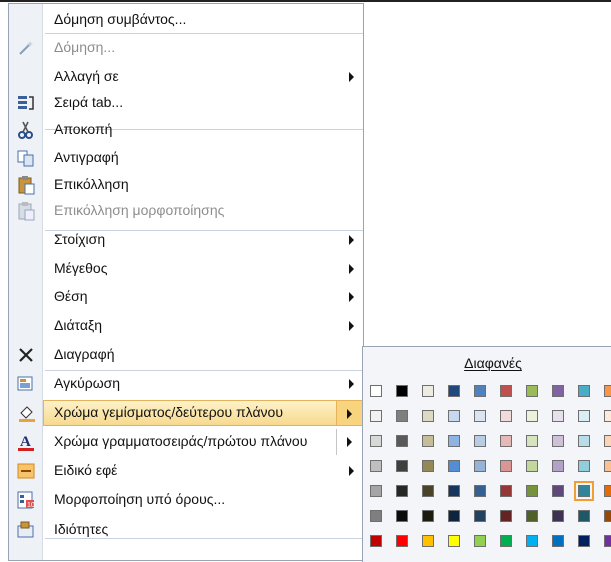  Describe the element at coordinates (186, 530) in the screenshot. I see `menu-item: Ιδιότητες` at that location.